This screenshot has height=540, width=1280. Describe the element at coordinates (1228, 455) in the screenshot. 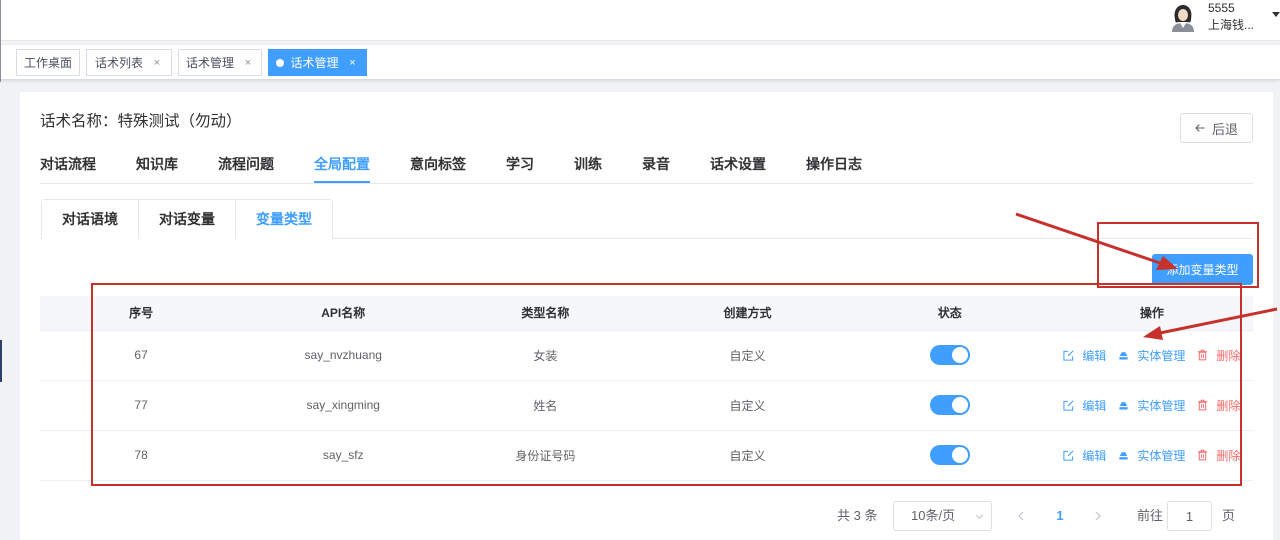

I see `delete-label: 删除` at that location.